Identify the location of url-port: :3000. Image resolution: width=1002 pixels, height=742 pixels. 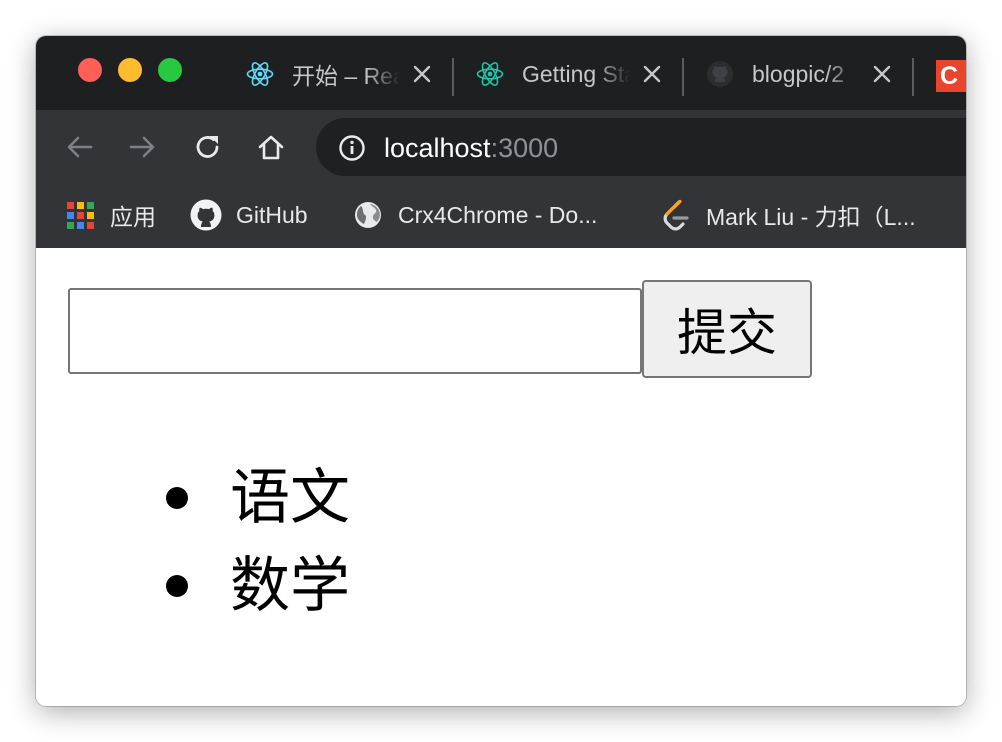
(524, 148).